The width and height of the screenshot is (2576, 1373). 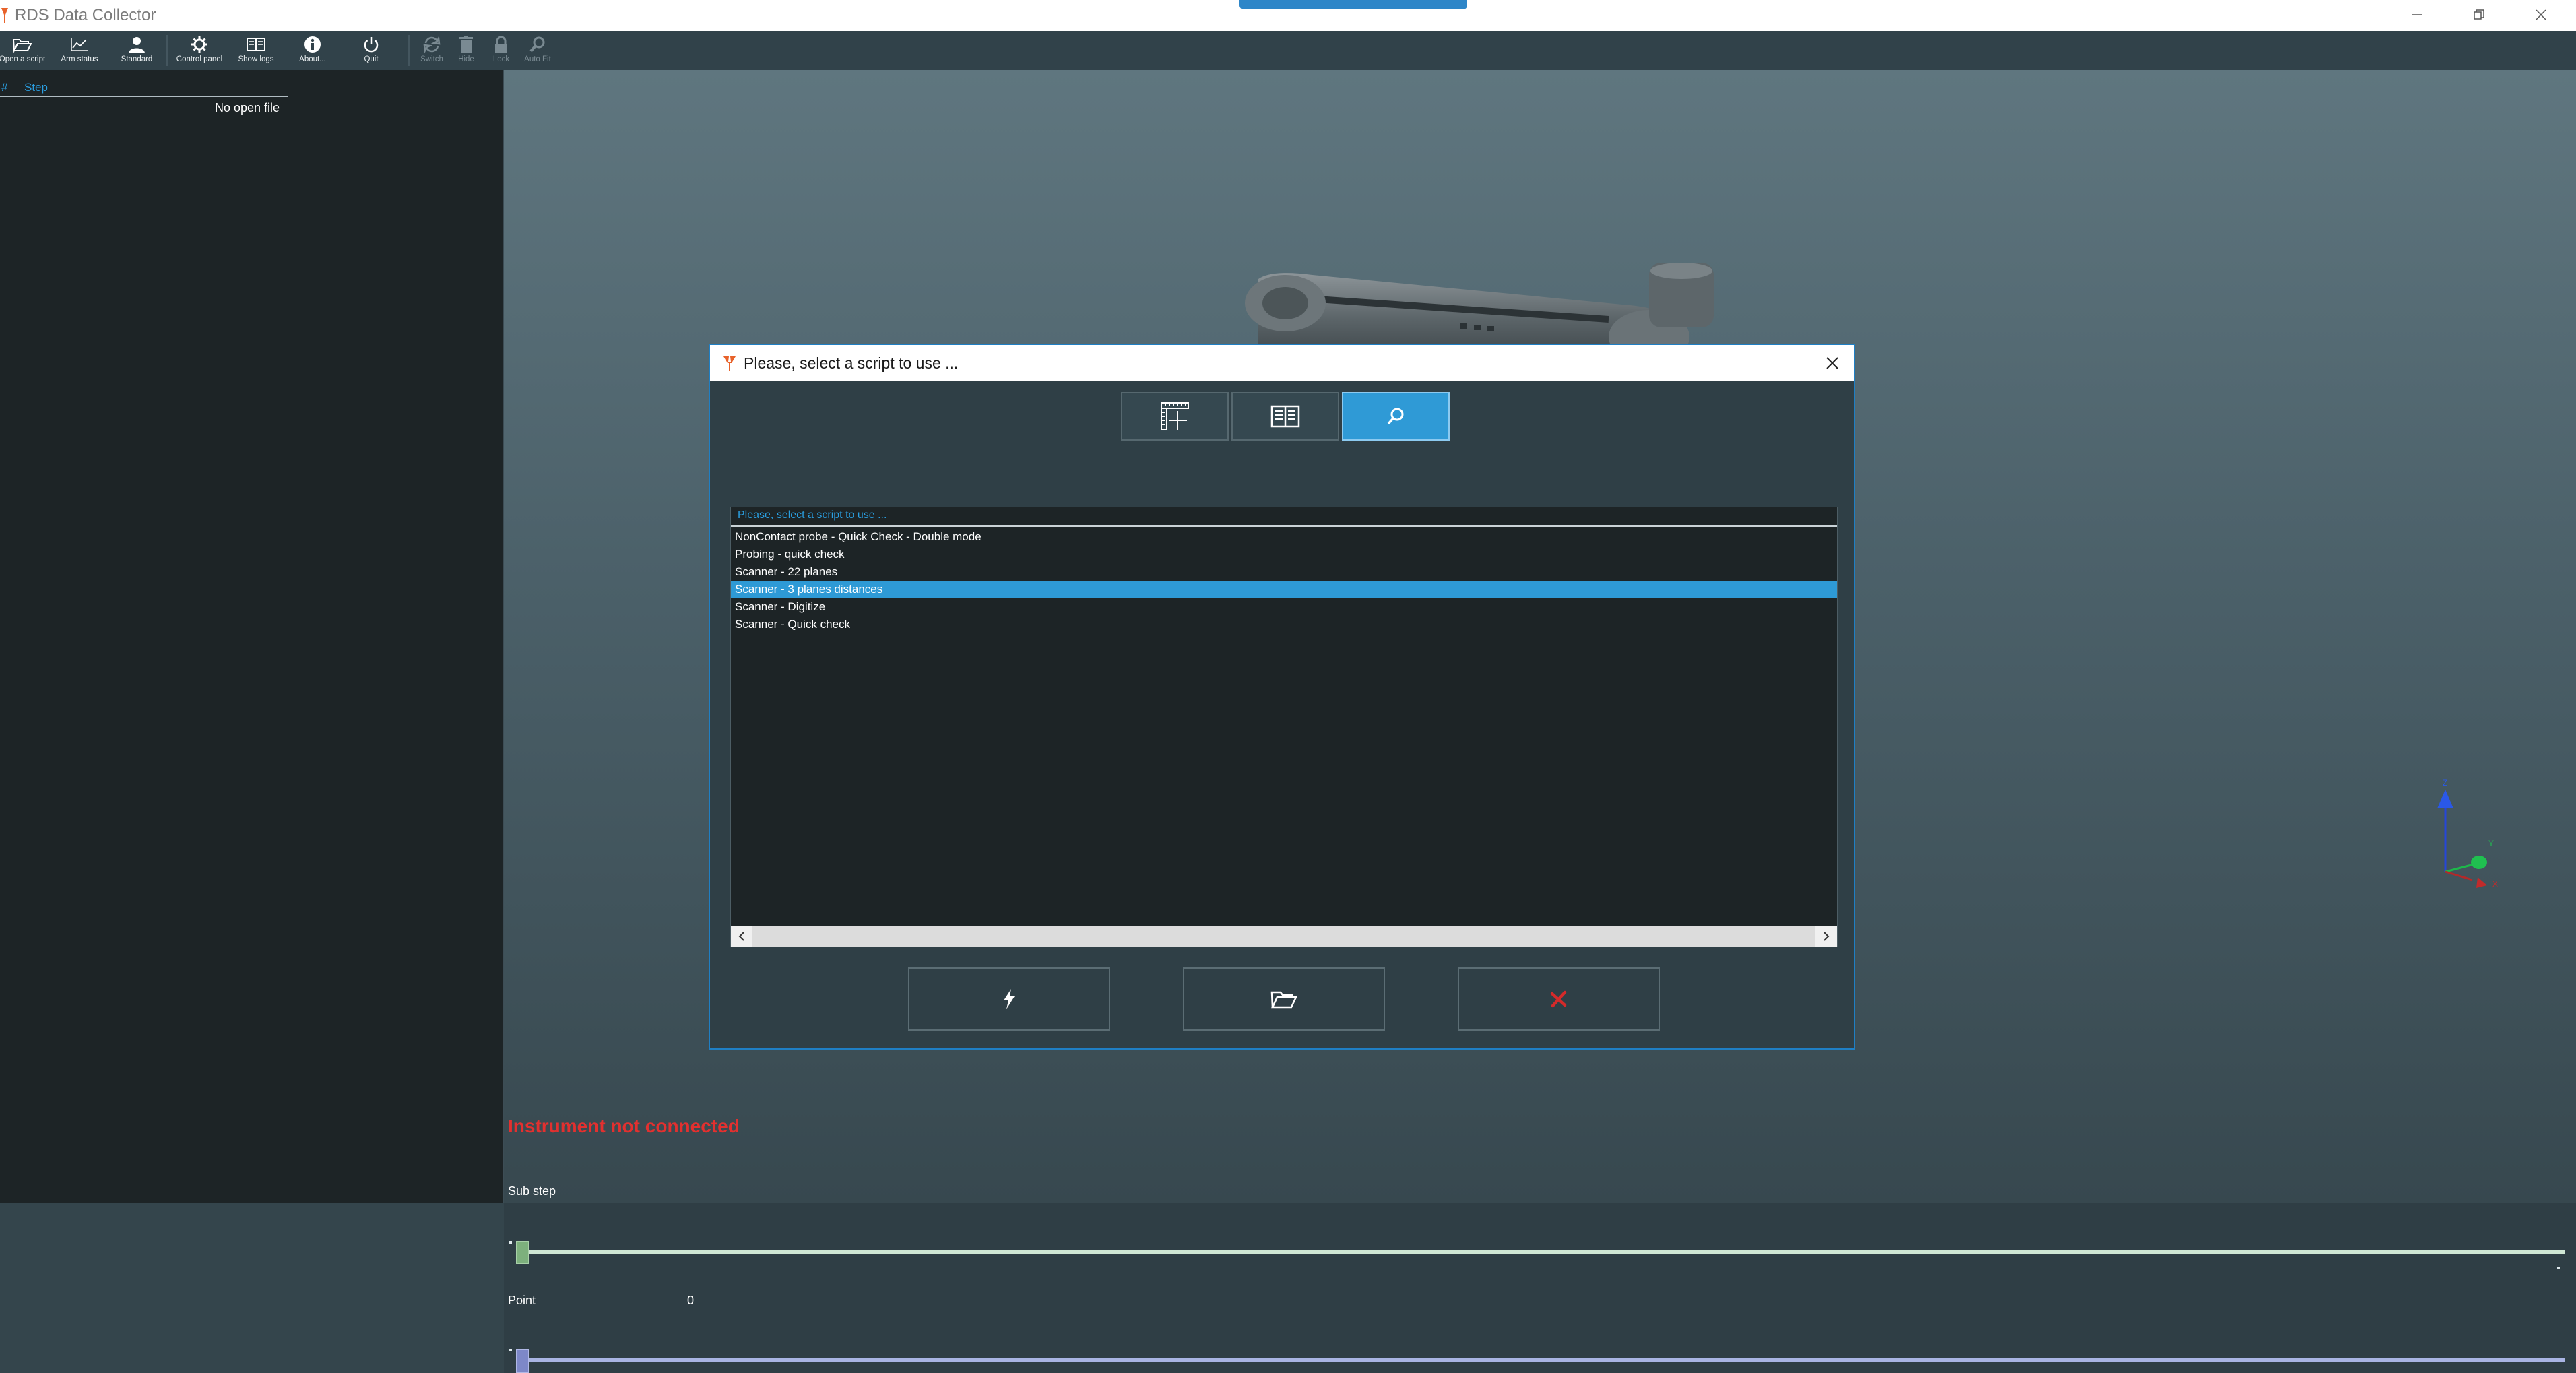 I want to click on chevron-right-icon, so click(x=1827, y=936).